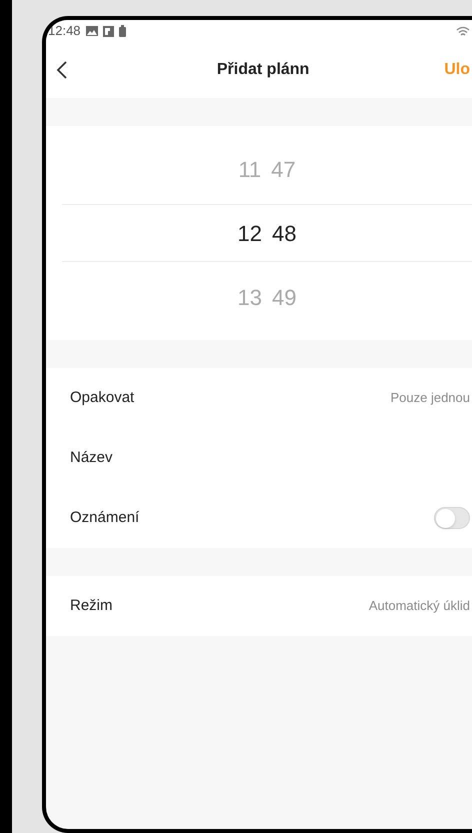 Image resolution: width=472 pixels, height=833 pixels. I want to click on back-icon, so click(62, 70).